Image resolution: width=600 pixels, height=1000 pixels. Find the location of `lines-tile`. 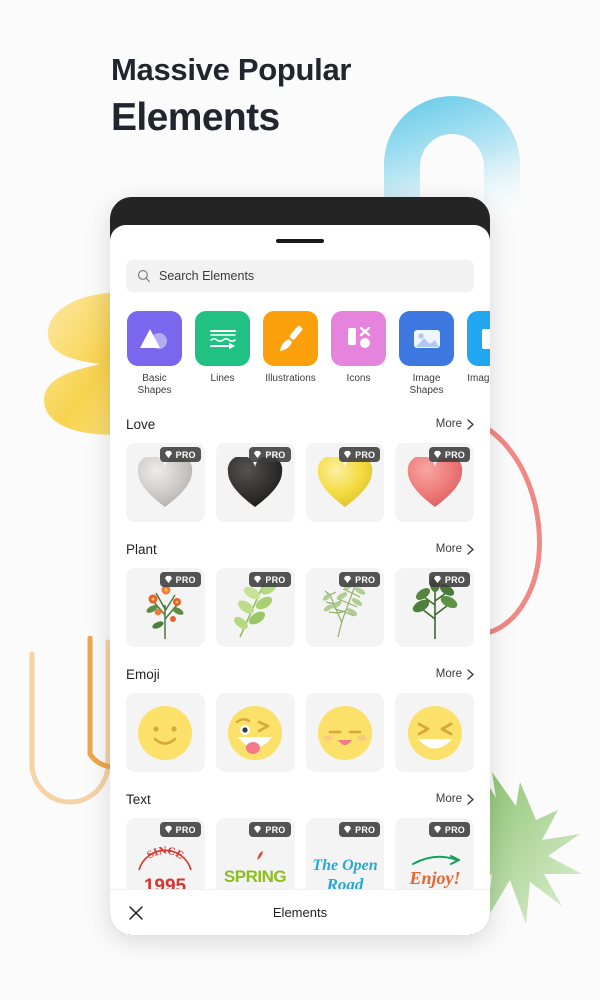

lines-tile is located at coordinates (222, 338).